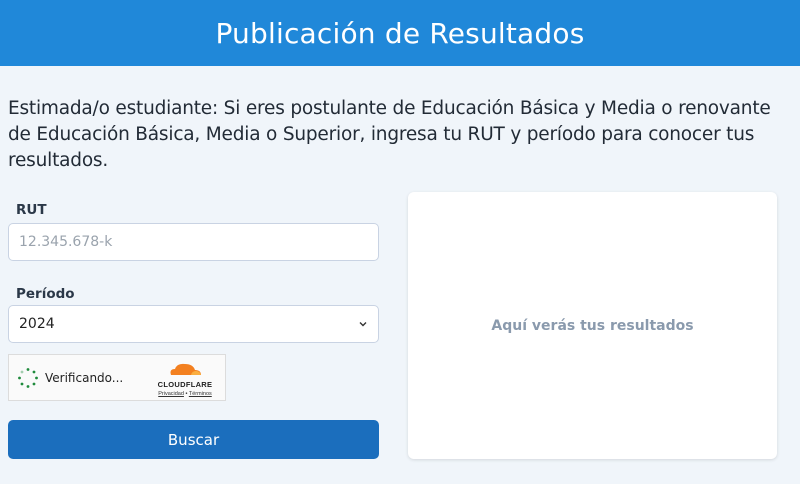 The height and width of the screenshot is (484, 800). I want to click on spinner-icon, so click(28, 377).